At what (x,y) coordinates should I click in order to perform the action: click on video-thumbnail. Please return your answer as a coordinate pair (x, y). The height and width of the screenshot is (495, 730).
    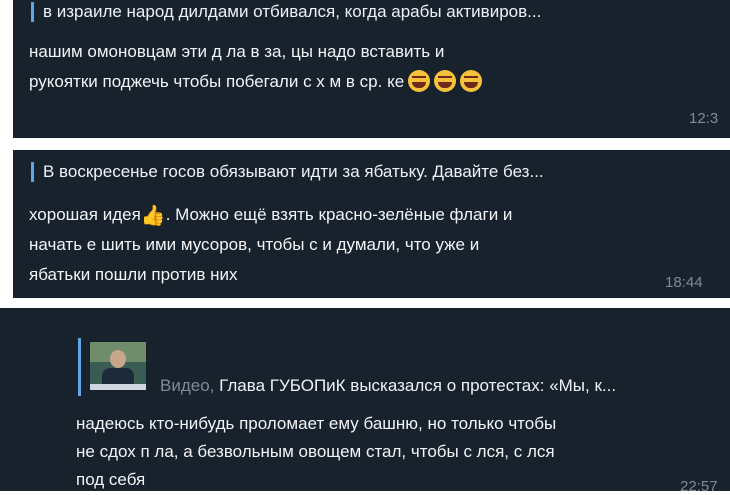
    Looking at the image, I should click on (118, 366).